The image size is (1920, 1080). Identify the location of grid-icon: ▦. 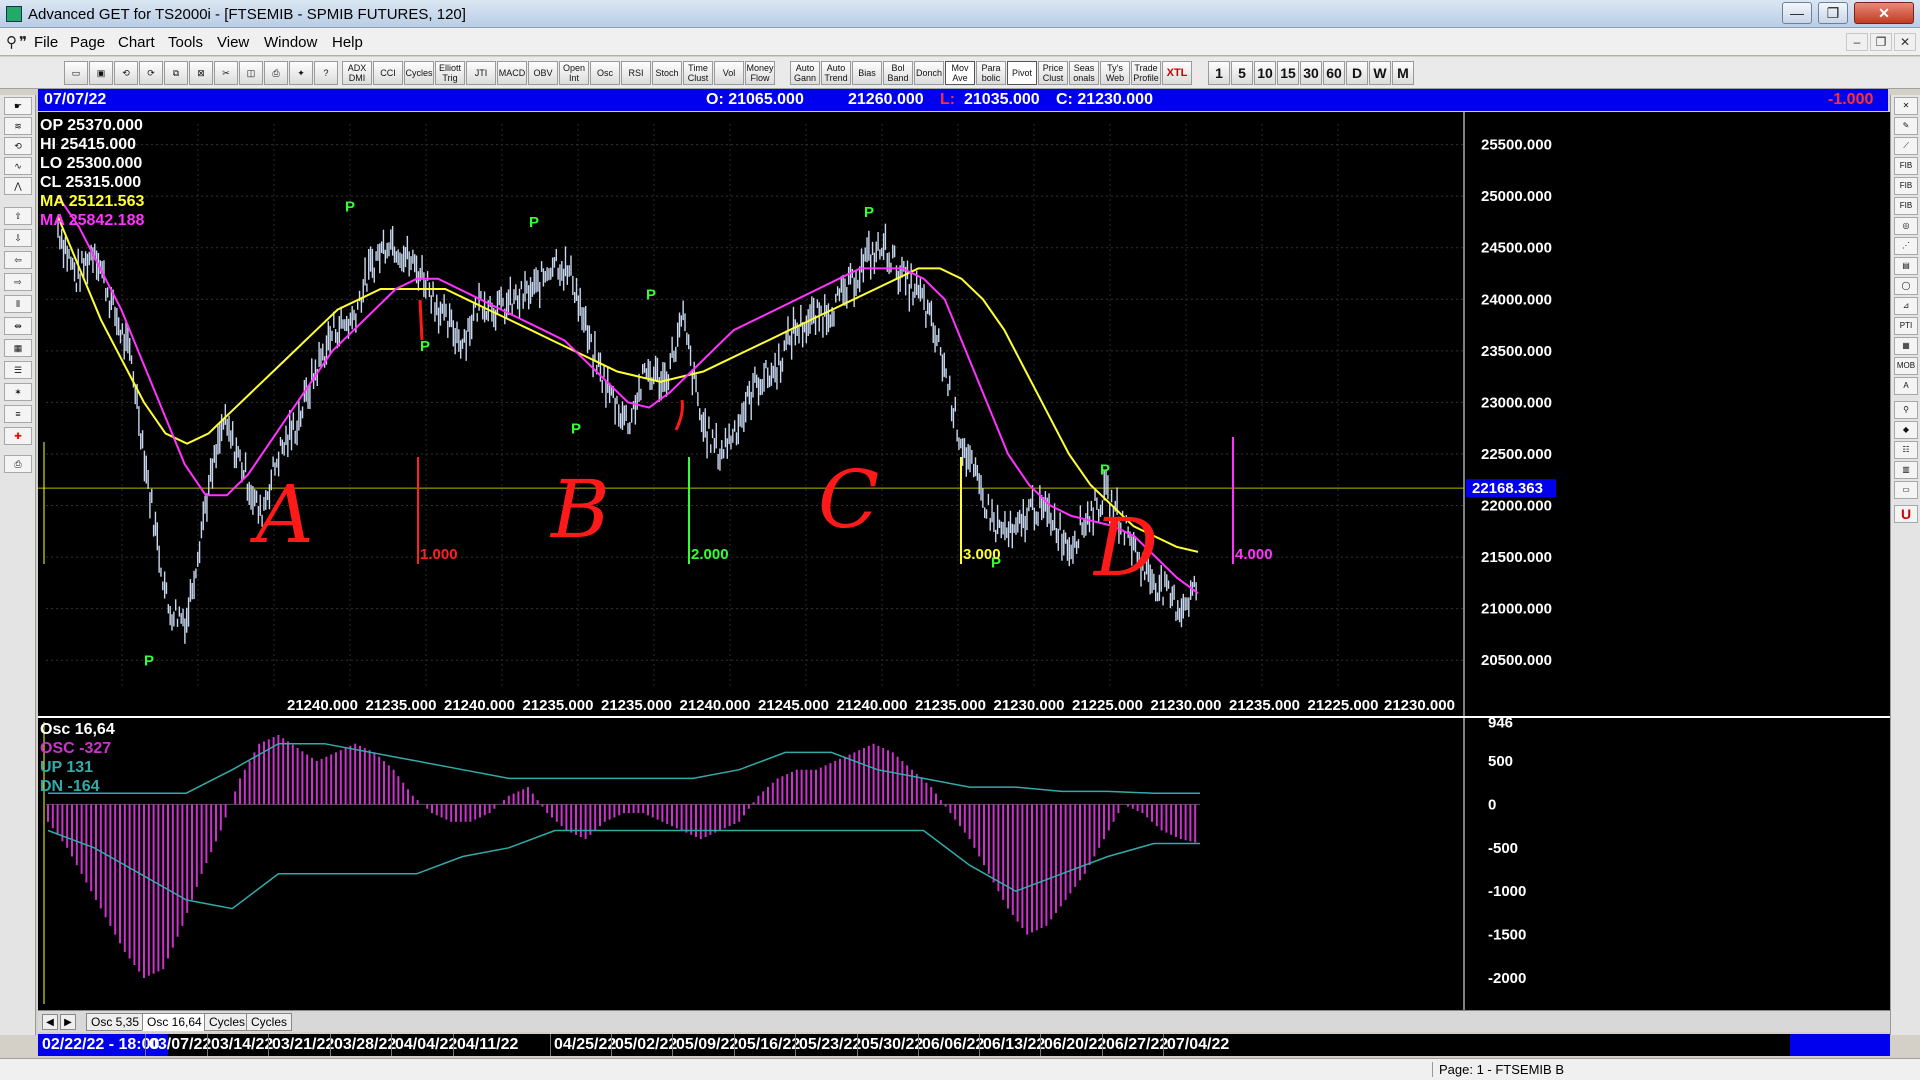
(18, 348).